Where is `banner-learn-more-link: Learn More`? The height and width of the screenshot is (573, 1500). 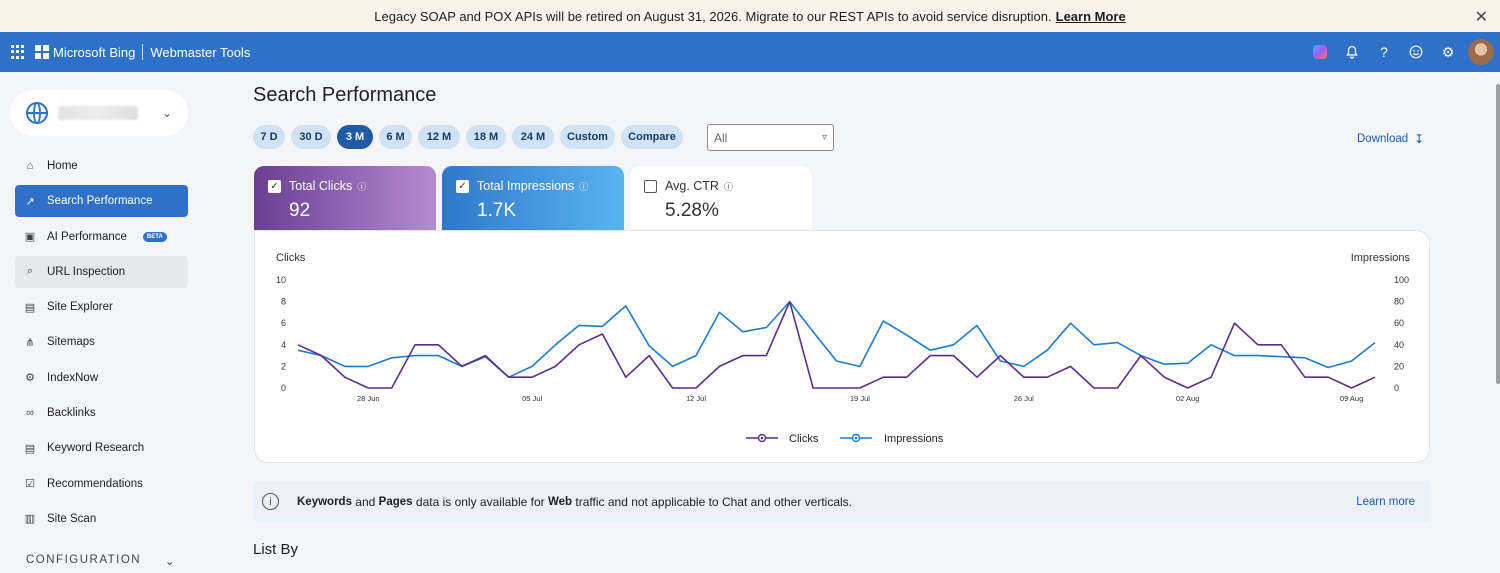
banner-learn-more-link: Learn More is located at coordinates (1091, 16).